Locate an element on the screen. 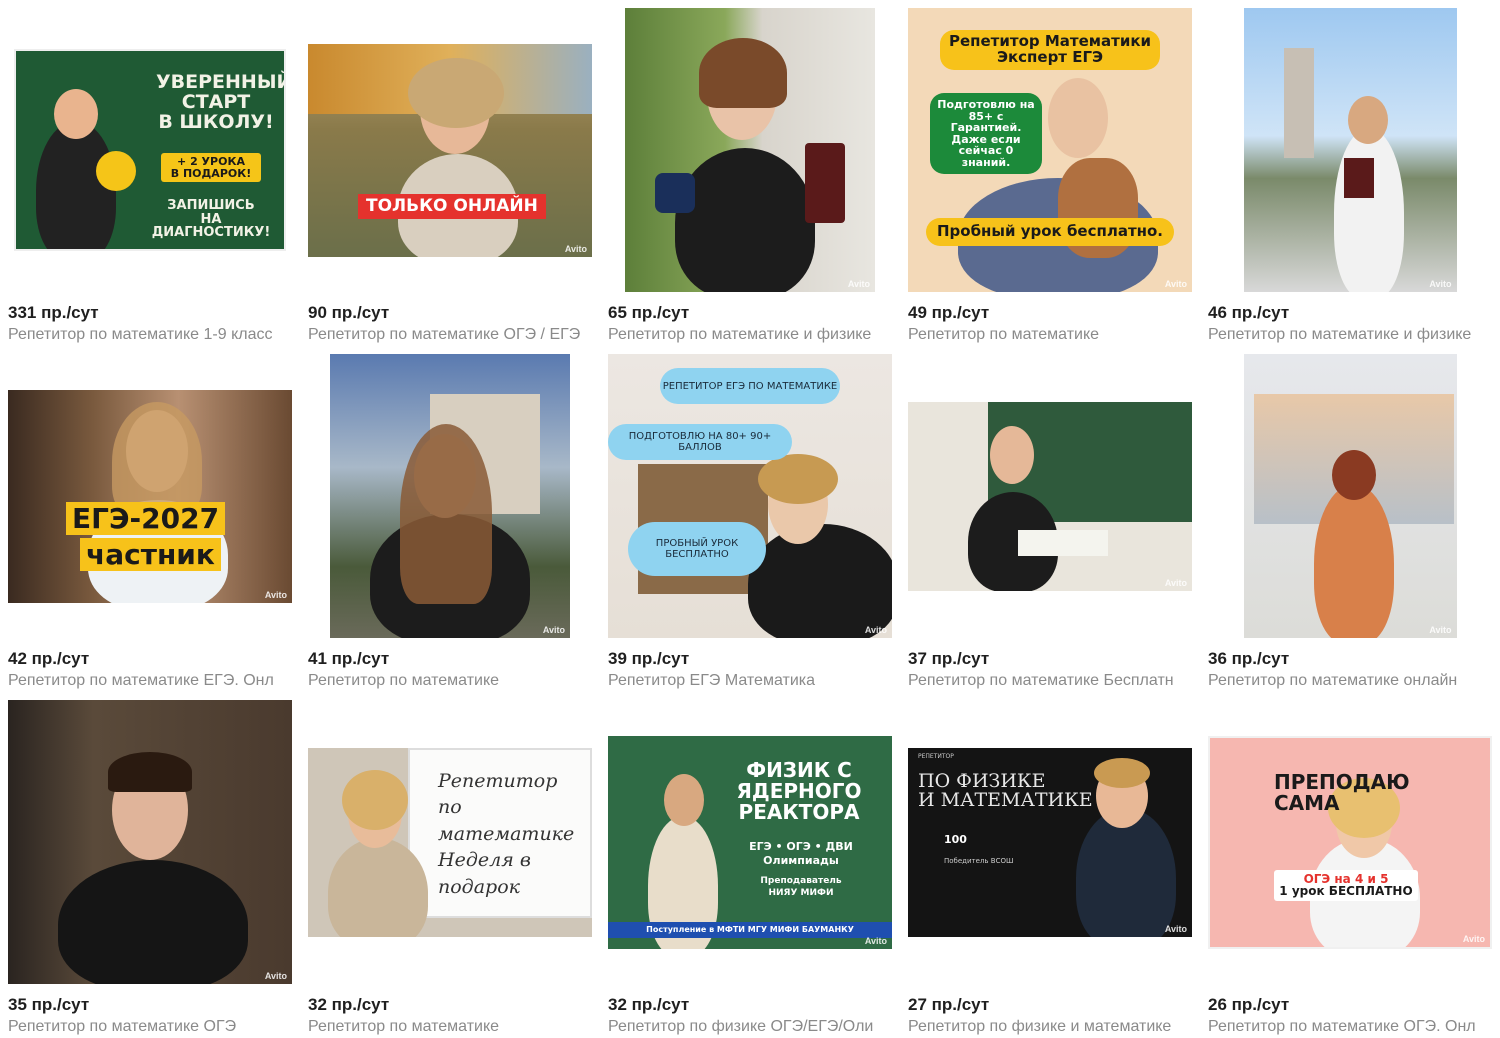  overlay-line: Поступление в МФТИ МГУ МИФИ БАУМАНКУ is located at coordinates (750, 929).